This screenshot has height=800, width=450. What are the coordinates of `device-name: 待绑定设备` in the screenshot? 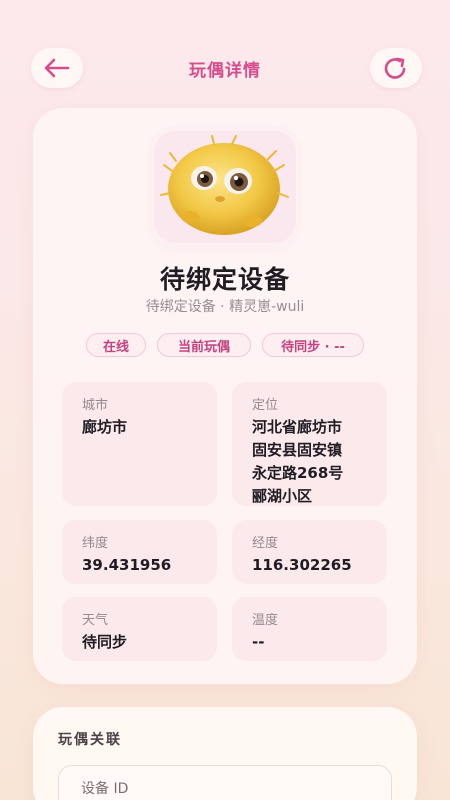 It's located at (224, 279).